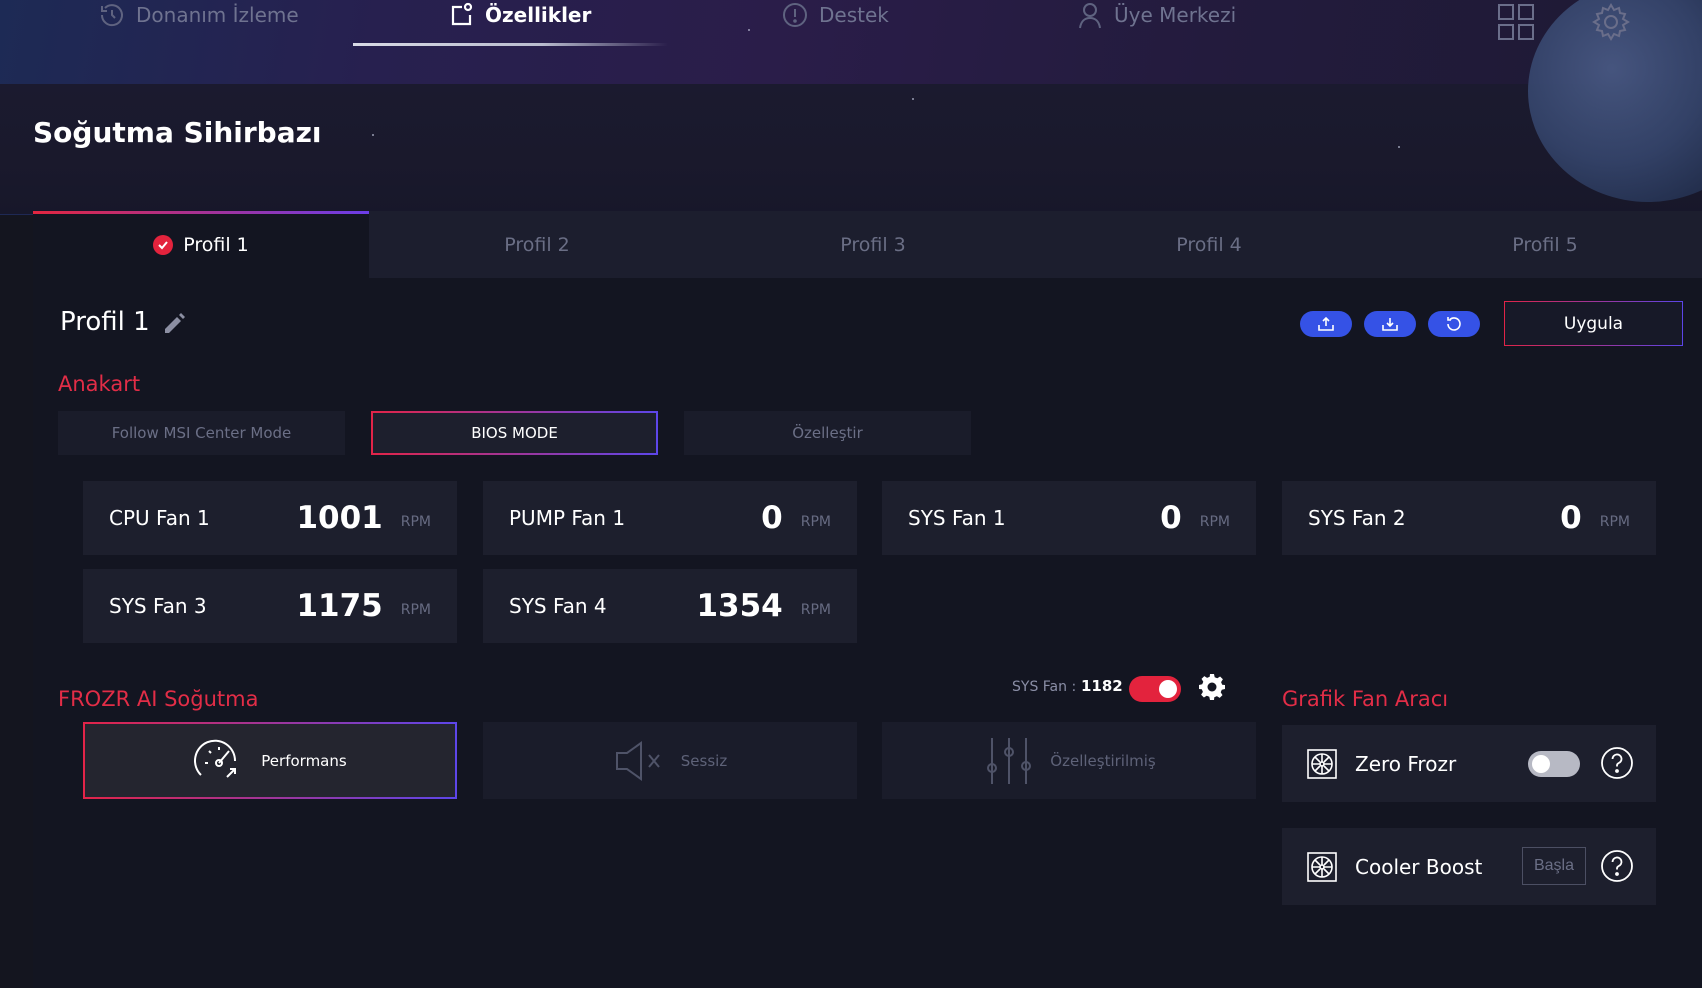 This screenshot has height=988, width=1702. I want to click on customized-mode-button: Özelleştirilmiş, so click(1069, 760).